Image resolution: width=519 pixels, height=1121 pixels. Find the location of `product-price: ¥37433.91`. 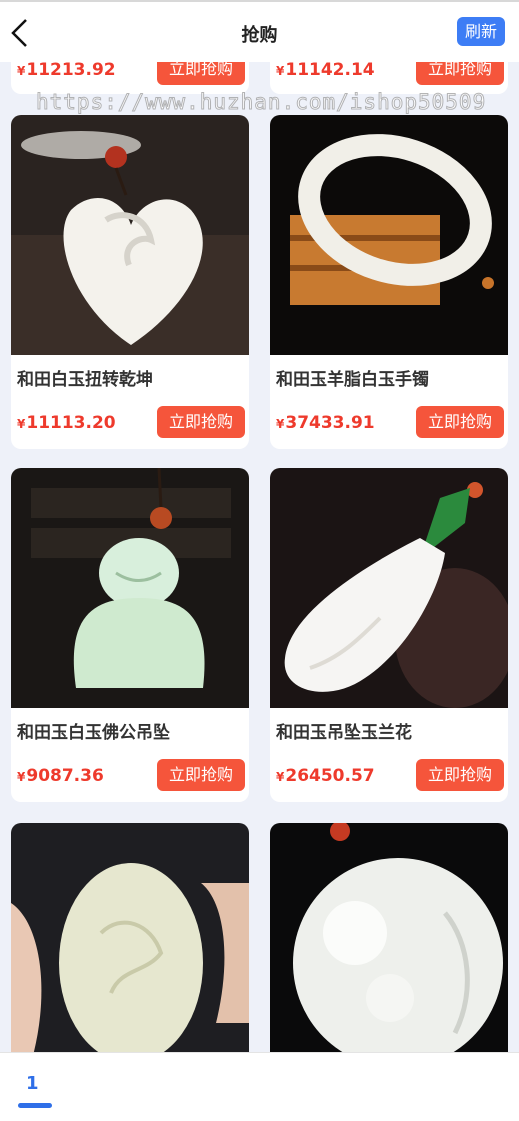

product-price: ¥37433.91 is located at coordinates (325, 423).